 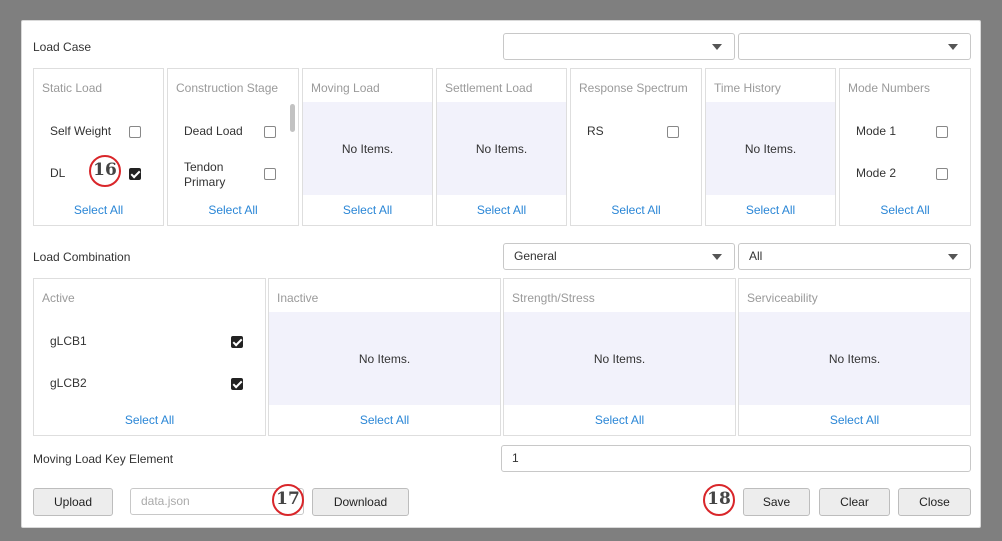 What do you see at coordinates (298, 298) in the screenshot?
I see `panel-title: Inactive` at bounding box center [298, 298].